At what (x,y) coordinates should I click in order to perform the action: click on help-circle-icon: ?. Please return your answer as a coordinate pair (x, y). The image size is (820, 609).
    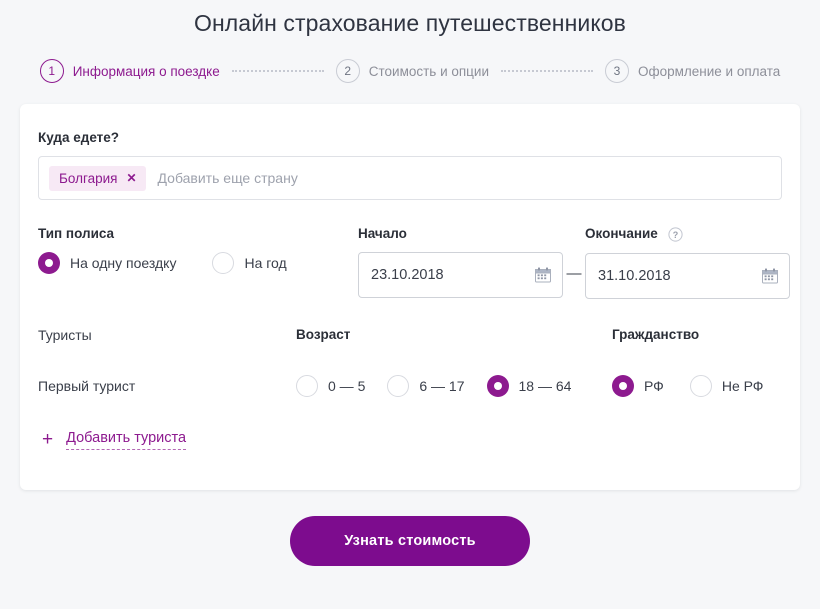
    Looking at the image, I should click on (675, 234).